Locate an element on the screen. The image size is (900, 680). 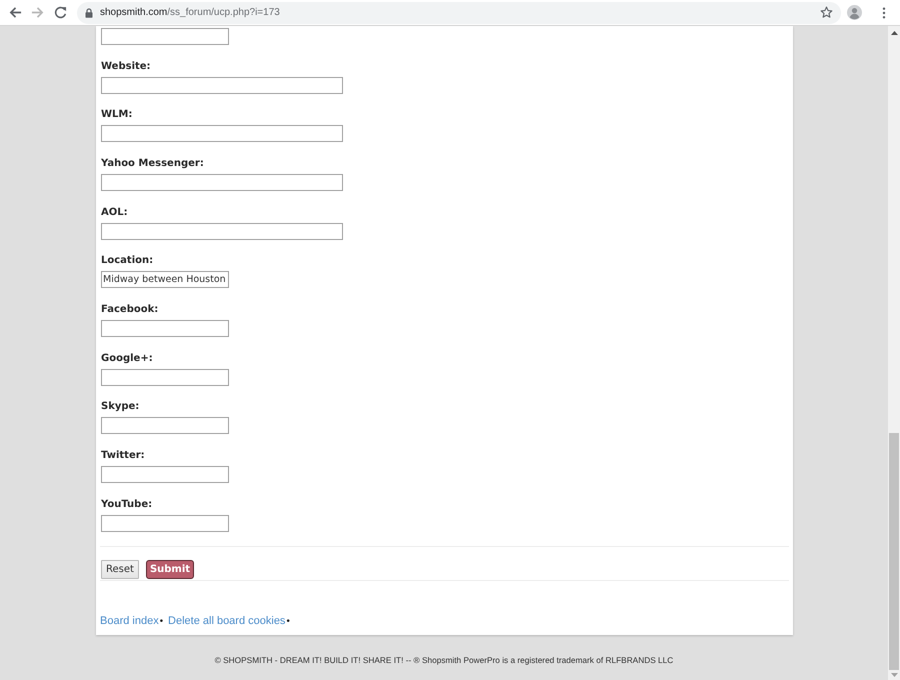
address-bar: shopsmith.com/ss_forum/ucp.php?i=173 is located at coordinates (459, 13).